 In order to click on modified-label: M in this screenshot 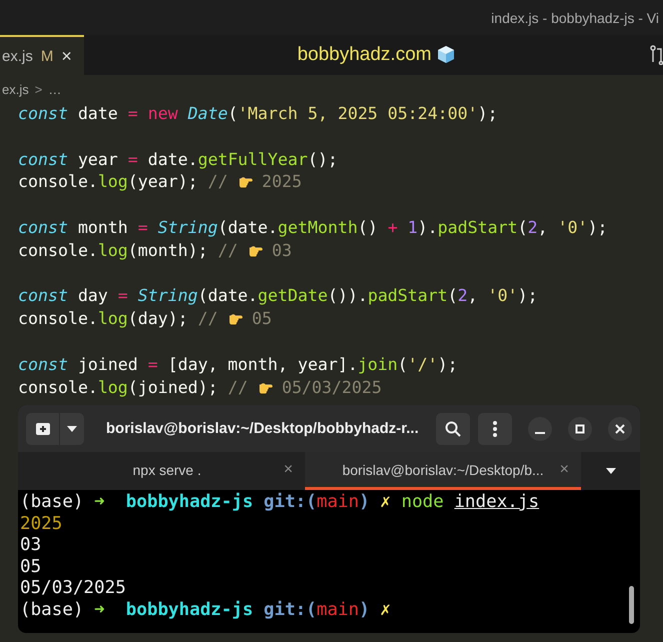, I will do `click(47, 56)`.